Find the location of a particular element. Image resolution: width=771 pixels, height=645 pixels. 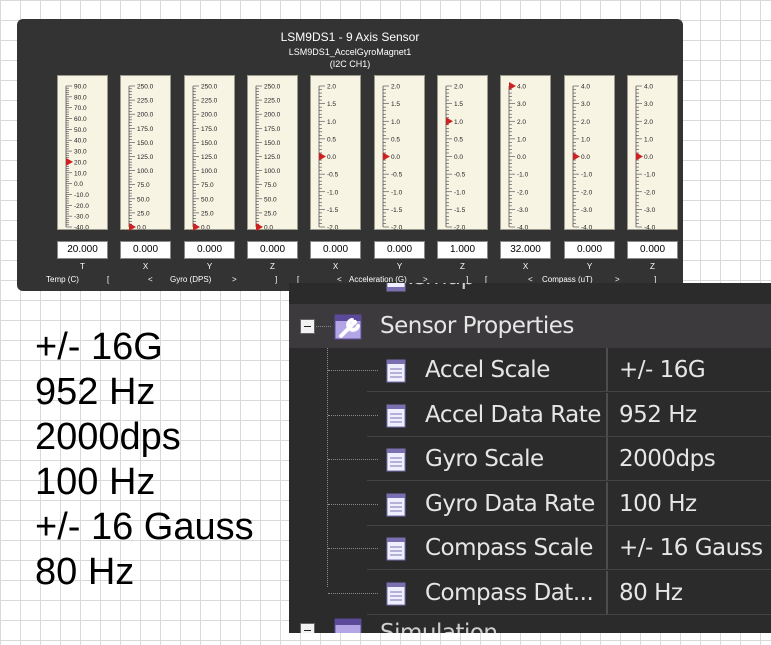

gyro-prev-button: < is located at coordinates (150, 279).